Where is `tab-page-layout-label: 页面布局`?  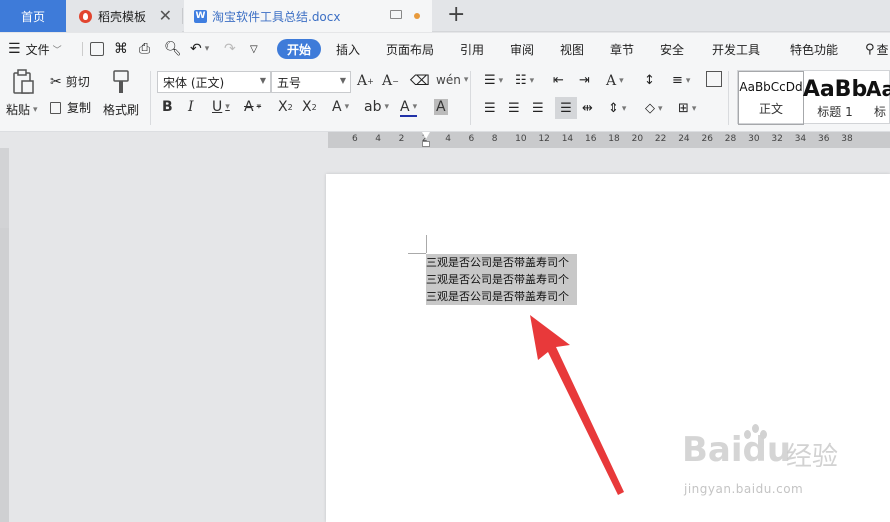 tab-page-layout-label: 页面布局 is located at coordinates (410, 49).